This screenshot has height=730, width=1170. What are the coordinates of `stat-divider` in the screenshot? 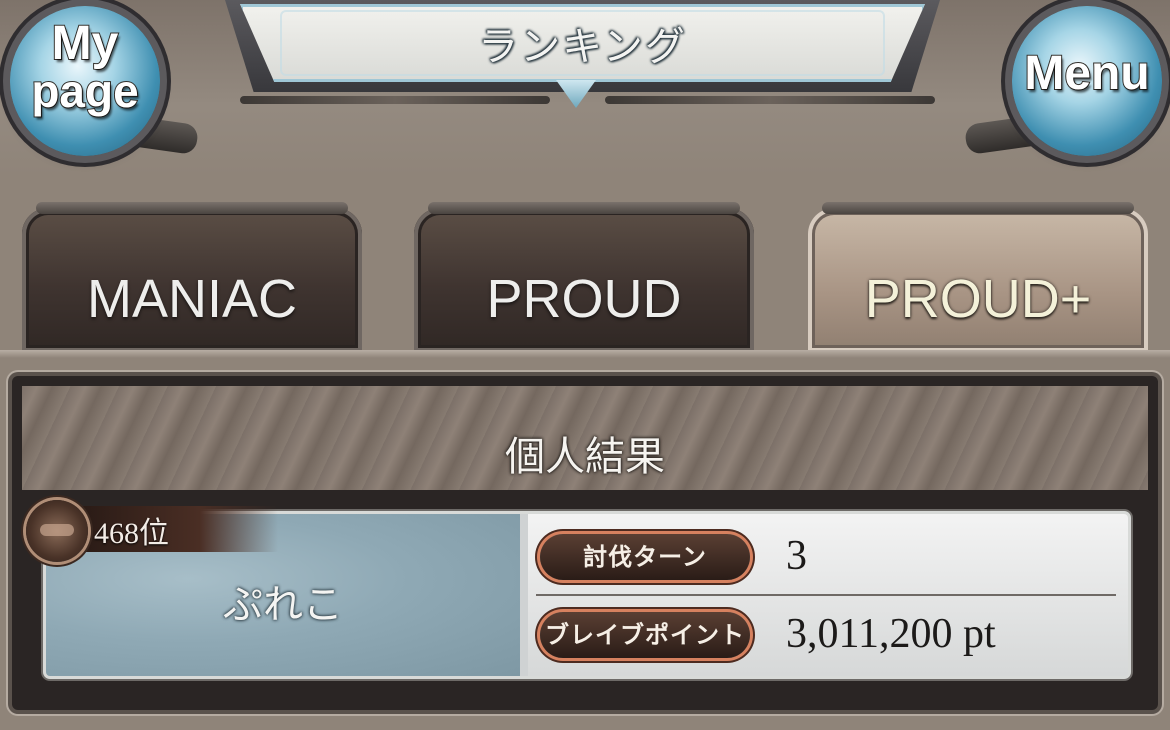 It's located at (826, 595).